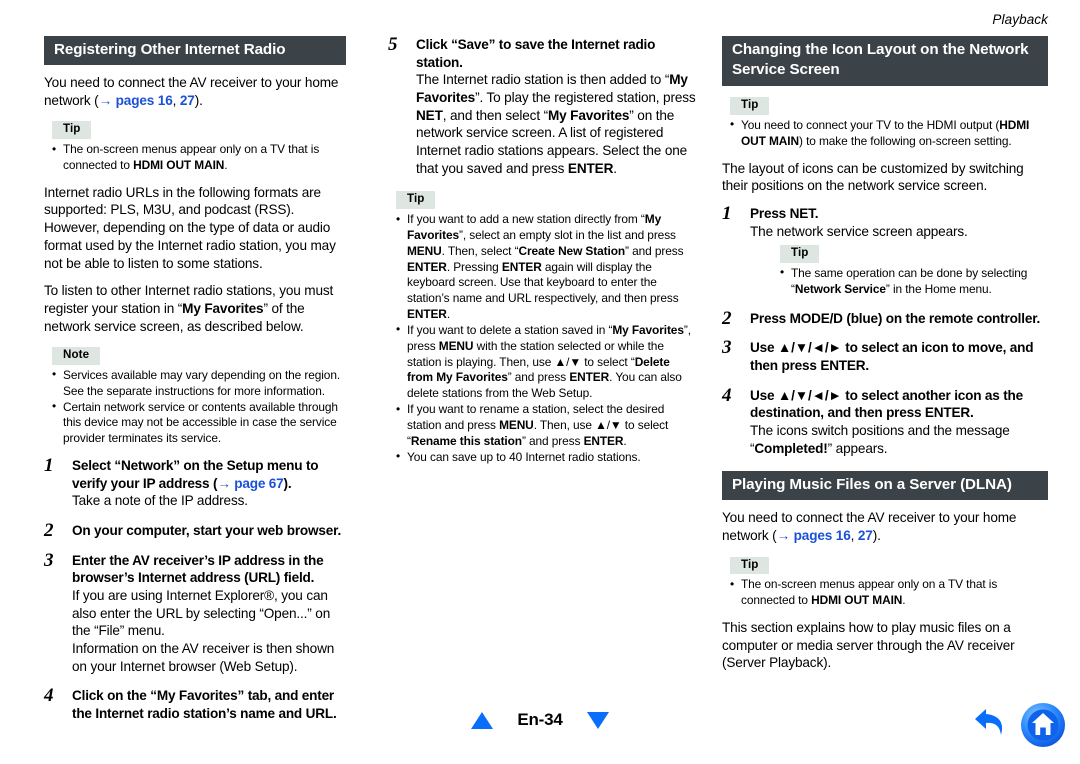 The height and width of the screenshot is (764, 1080). I want to click on triangle-up-icon, so click(482, 720).